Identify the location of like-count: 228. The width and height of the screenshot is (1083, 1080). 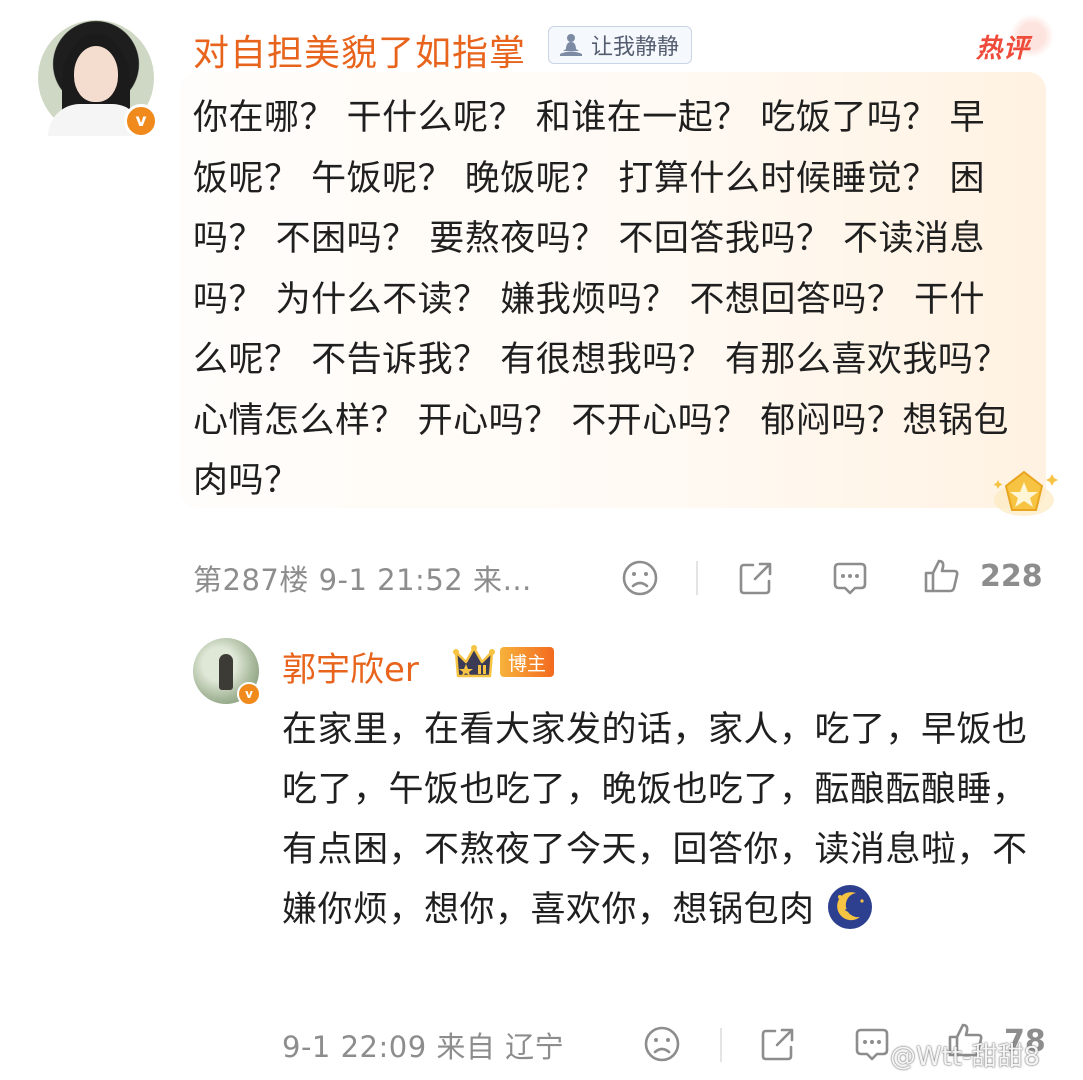
(1011, 576).